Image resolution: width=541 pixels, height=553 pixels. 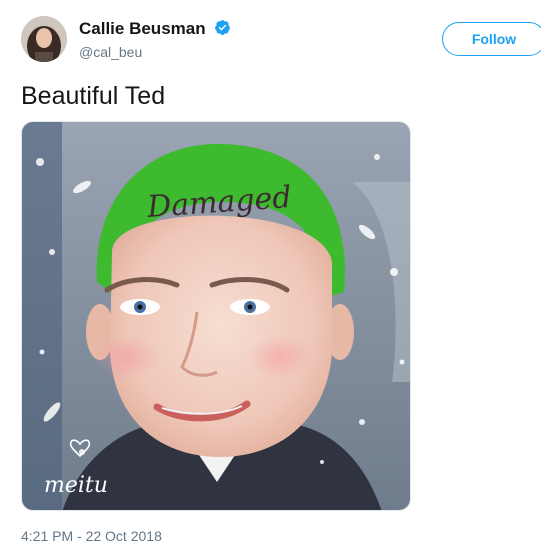 I want to click on avatar-image, so click(x=44, y=39).